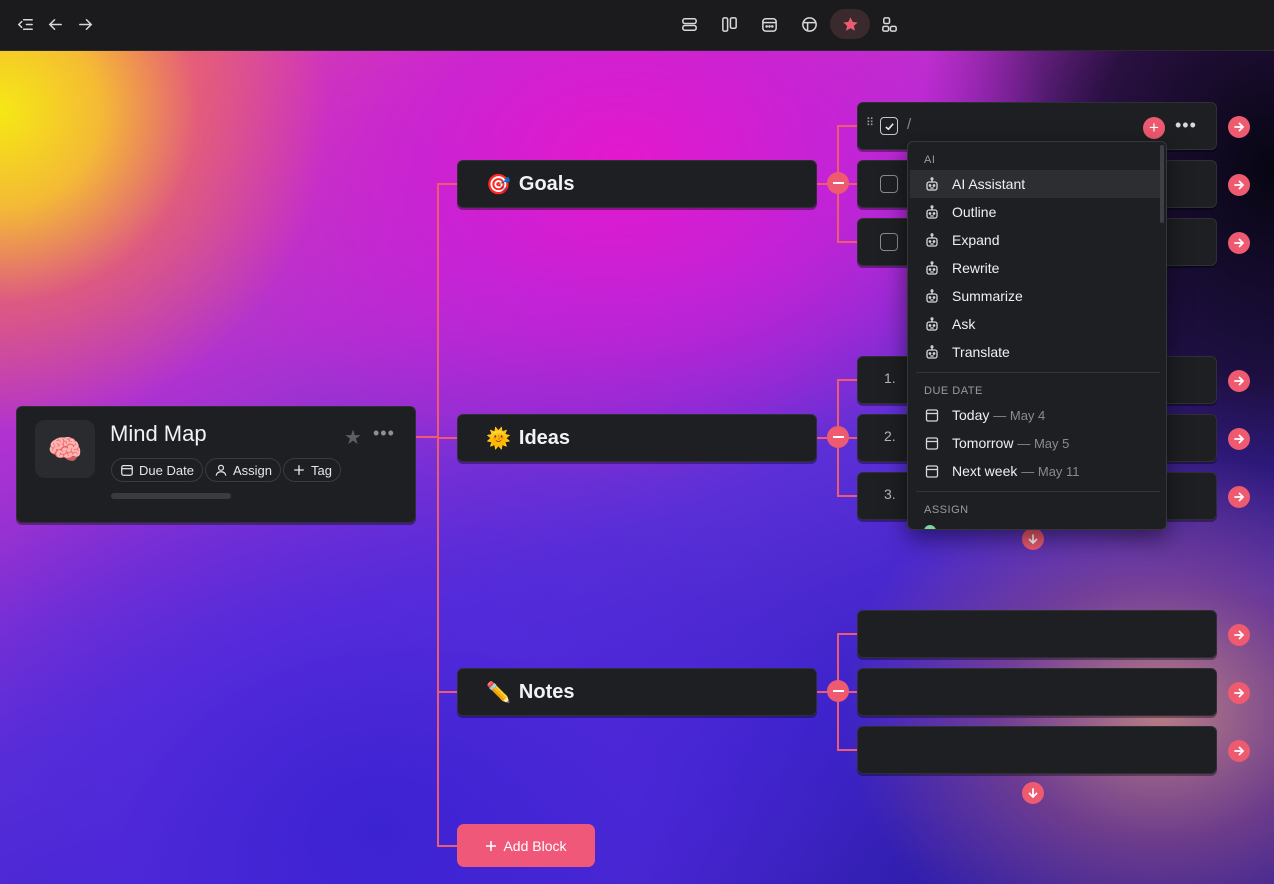 The image size is (1274, 884). Describe the element at coordinates (166, 470) in the screenshot. I see `due-date-chip-label: Due Date` at that location.